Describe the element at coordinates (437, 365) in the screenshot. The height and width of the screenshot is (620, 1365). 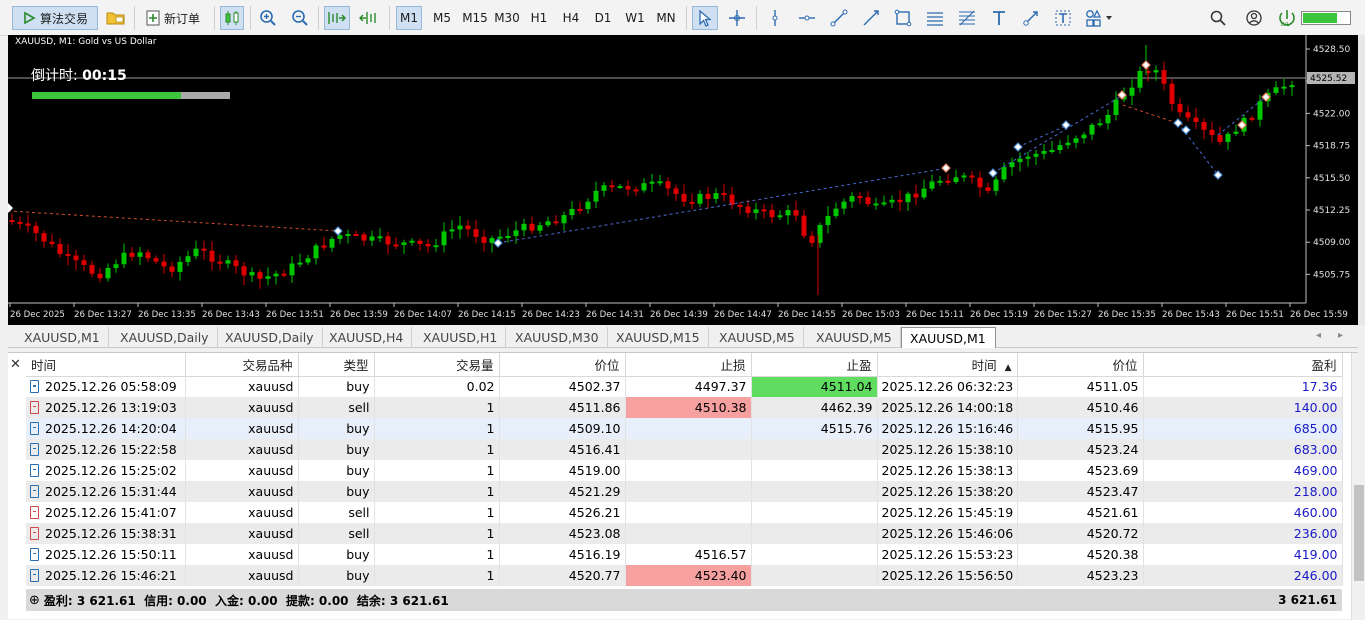
I see `col-volume: 交易量` at that location.